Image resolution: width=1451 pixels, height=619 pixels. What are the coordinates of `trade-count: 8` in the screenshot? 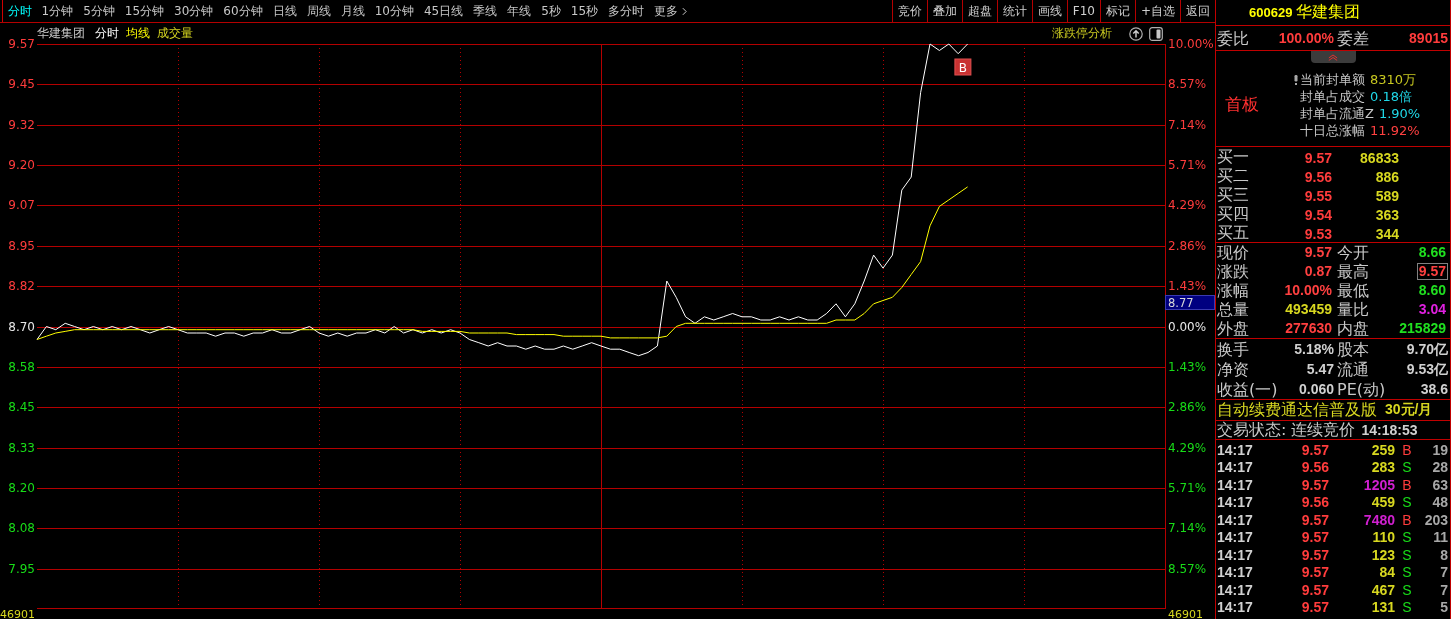 It's located at (1443, 554).